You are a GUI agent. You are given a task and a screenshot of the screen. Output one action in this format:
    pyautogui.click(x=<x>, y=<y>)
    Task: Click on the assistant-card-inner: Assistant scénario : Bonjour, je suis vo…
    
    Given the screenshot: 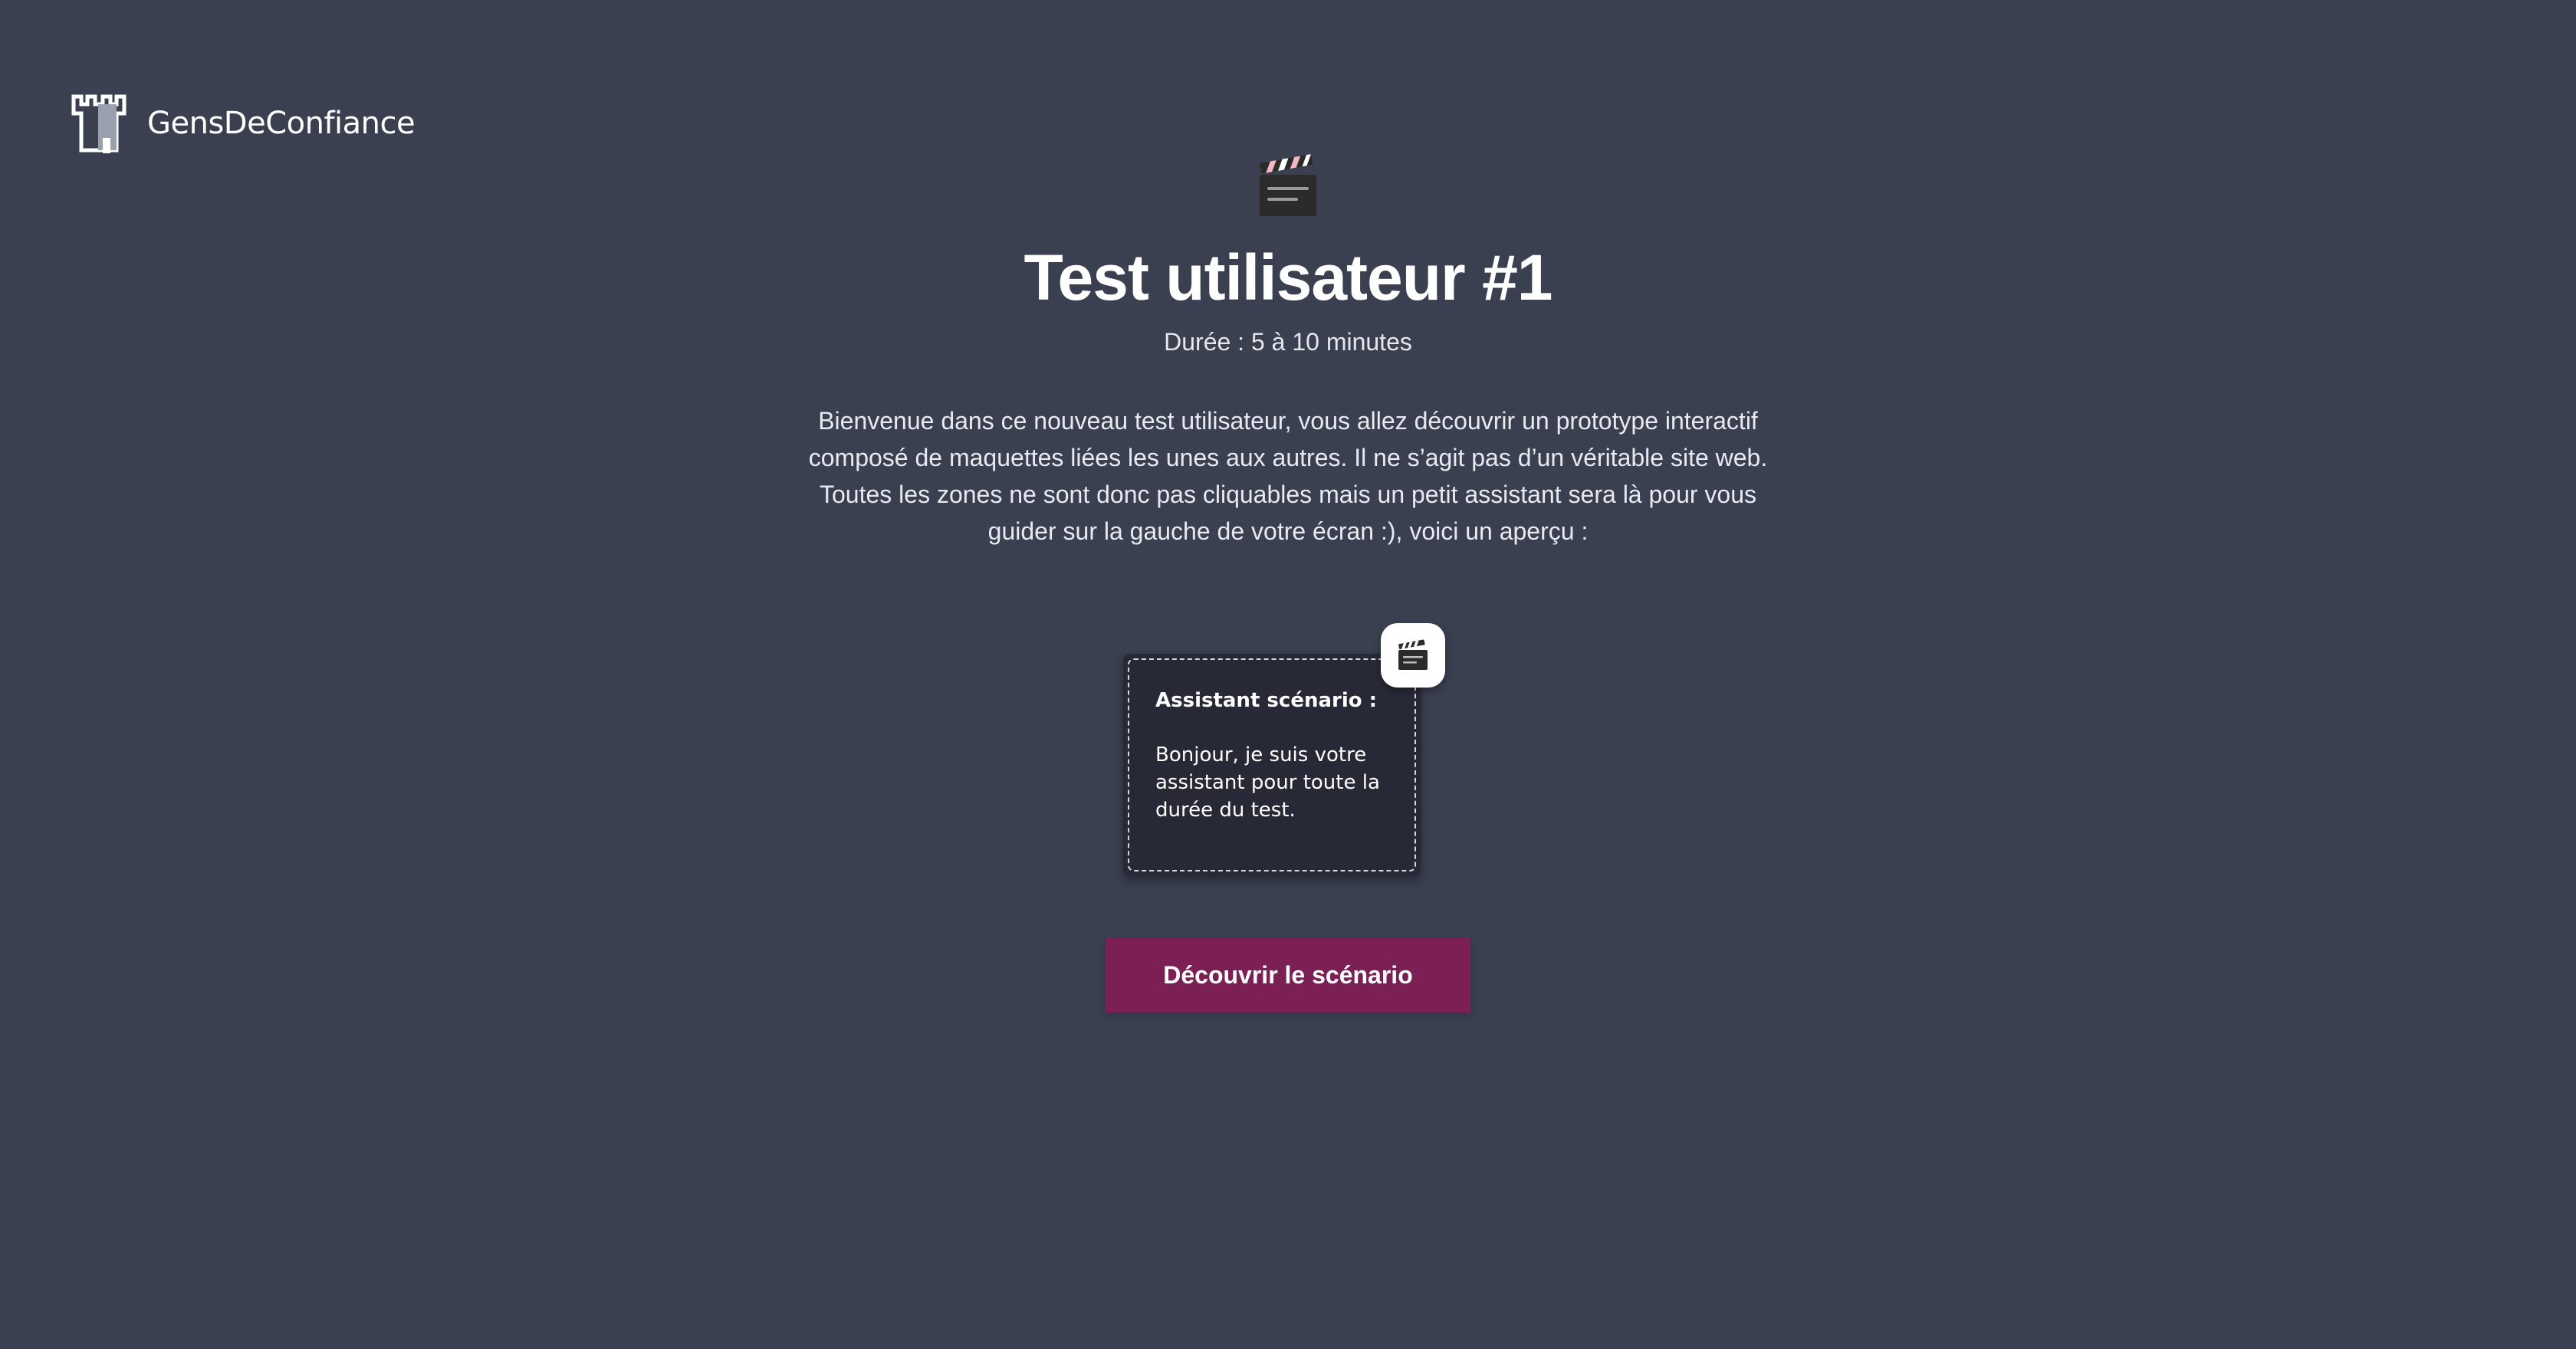 What is the action you would take?
    pyautogui.click(x=1272, y=765)
    